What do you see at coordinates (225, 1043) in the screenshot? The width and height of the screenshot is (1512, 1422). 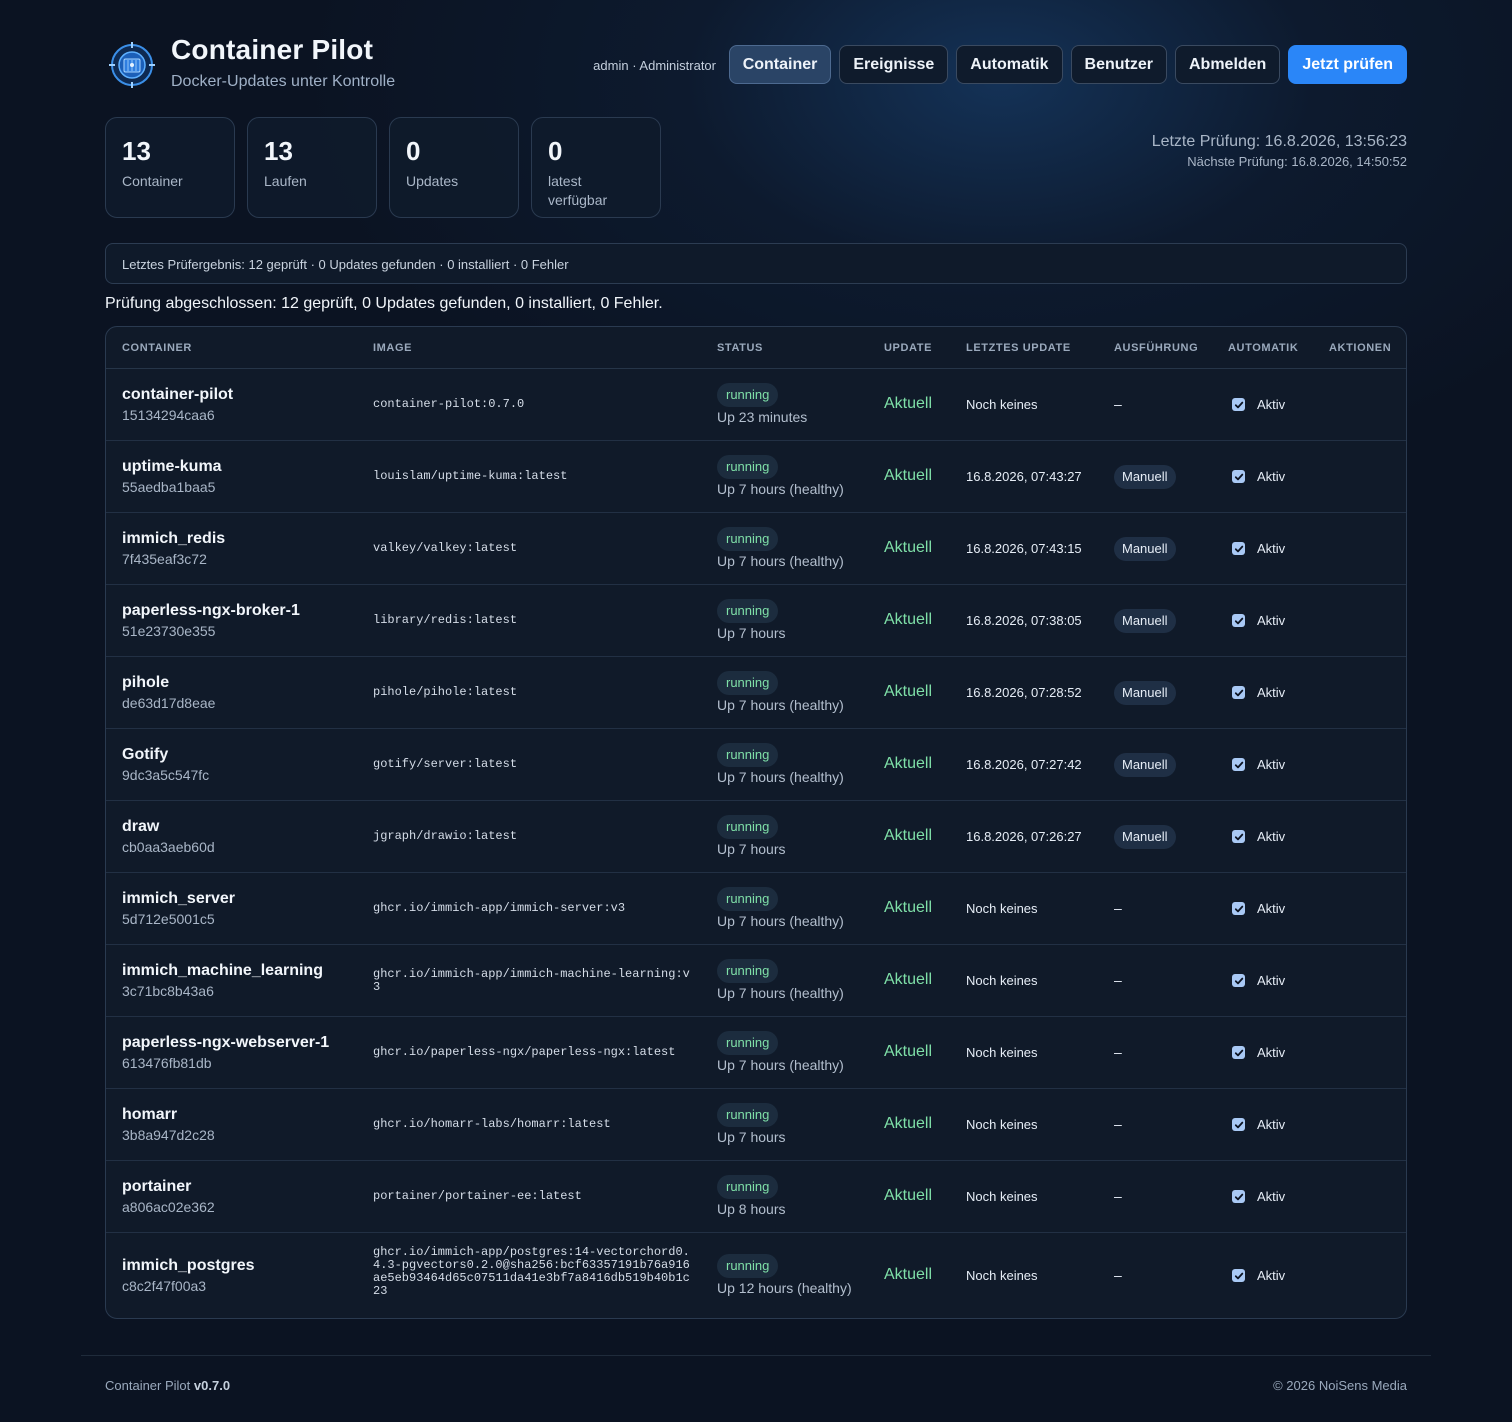 I see `container-name: paperless-ngx-webserver-1` at bounding box center [225, 1043].